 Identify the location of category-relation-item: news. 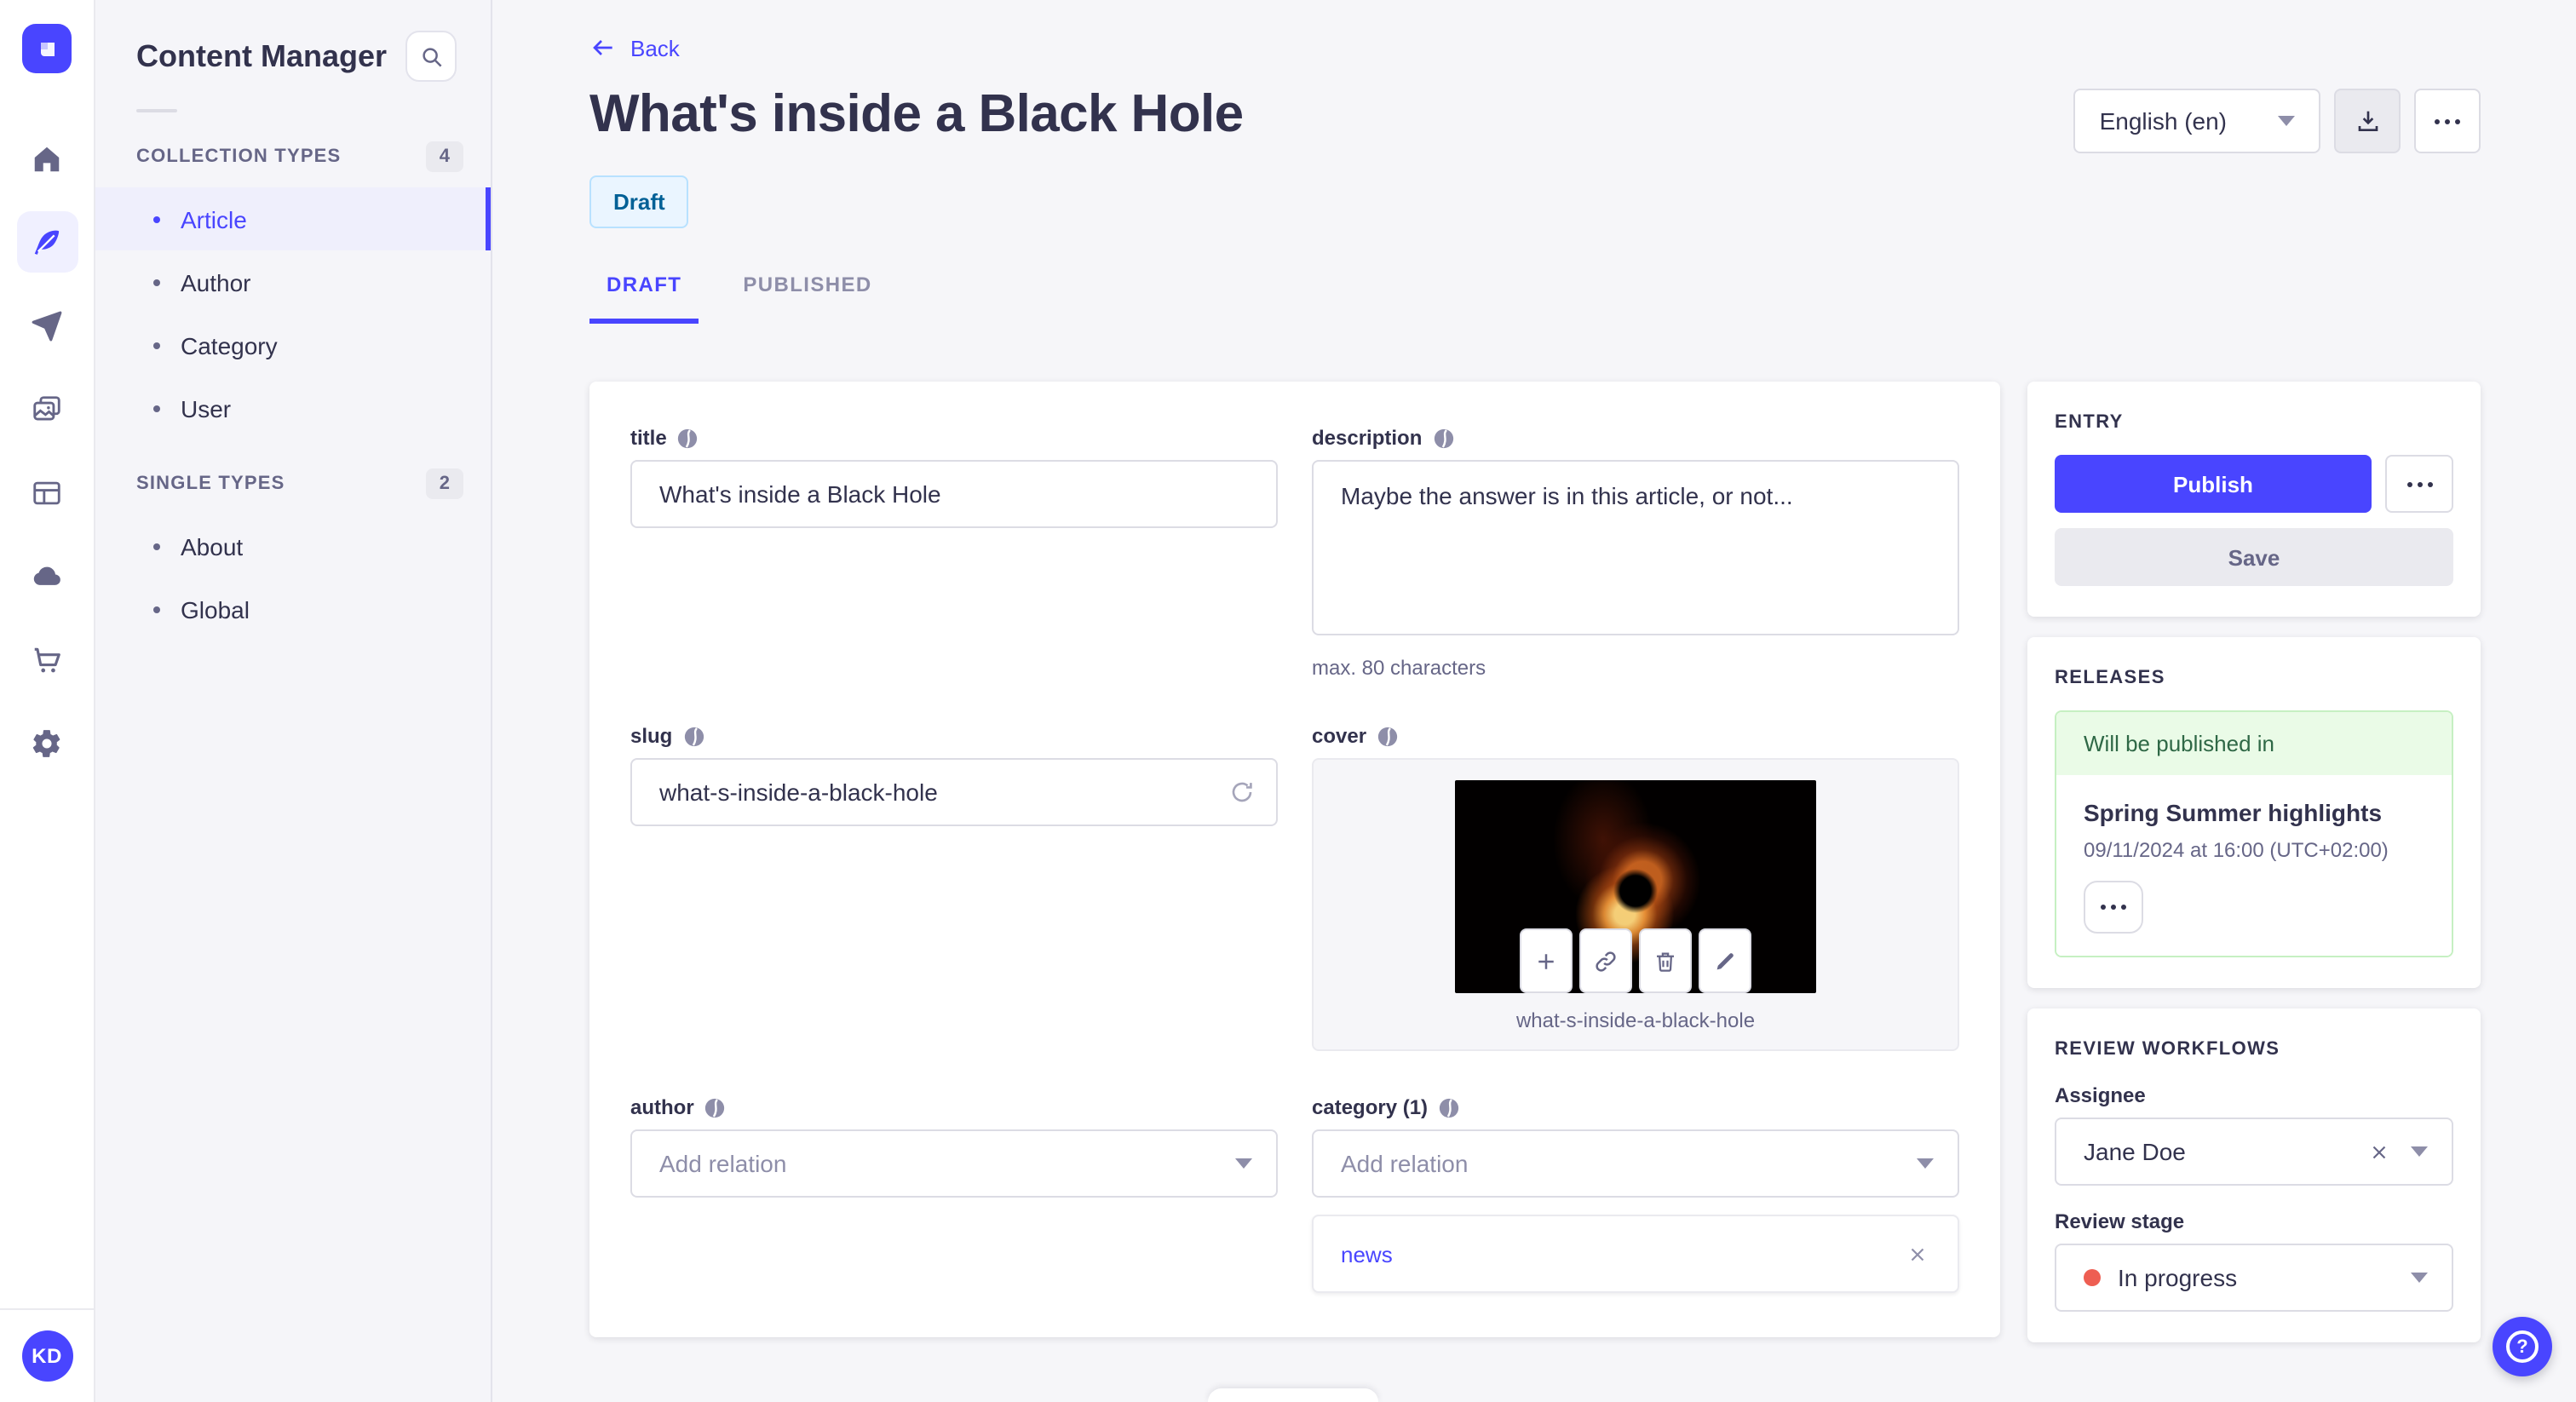
(1635, 1254).